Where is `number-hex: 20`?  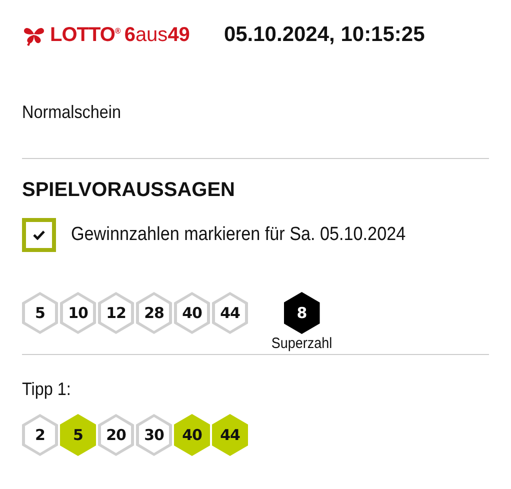
number-hex: 20 is located at coordinates (116, 435).